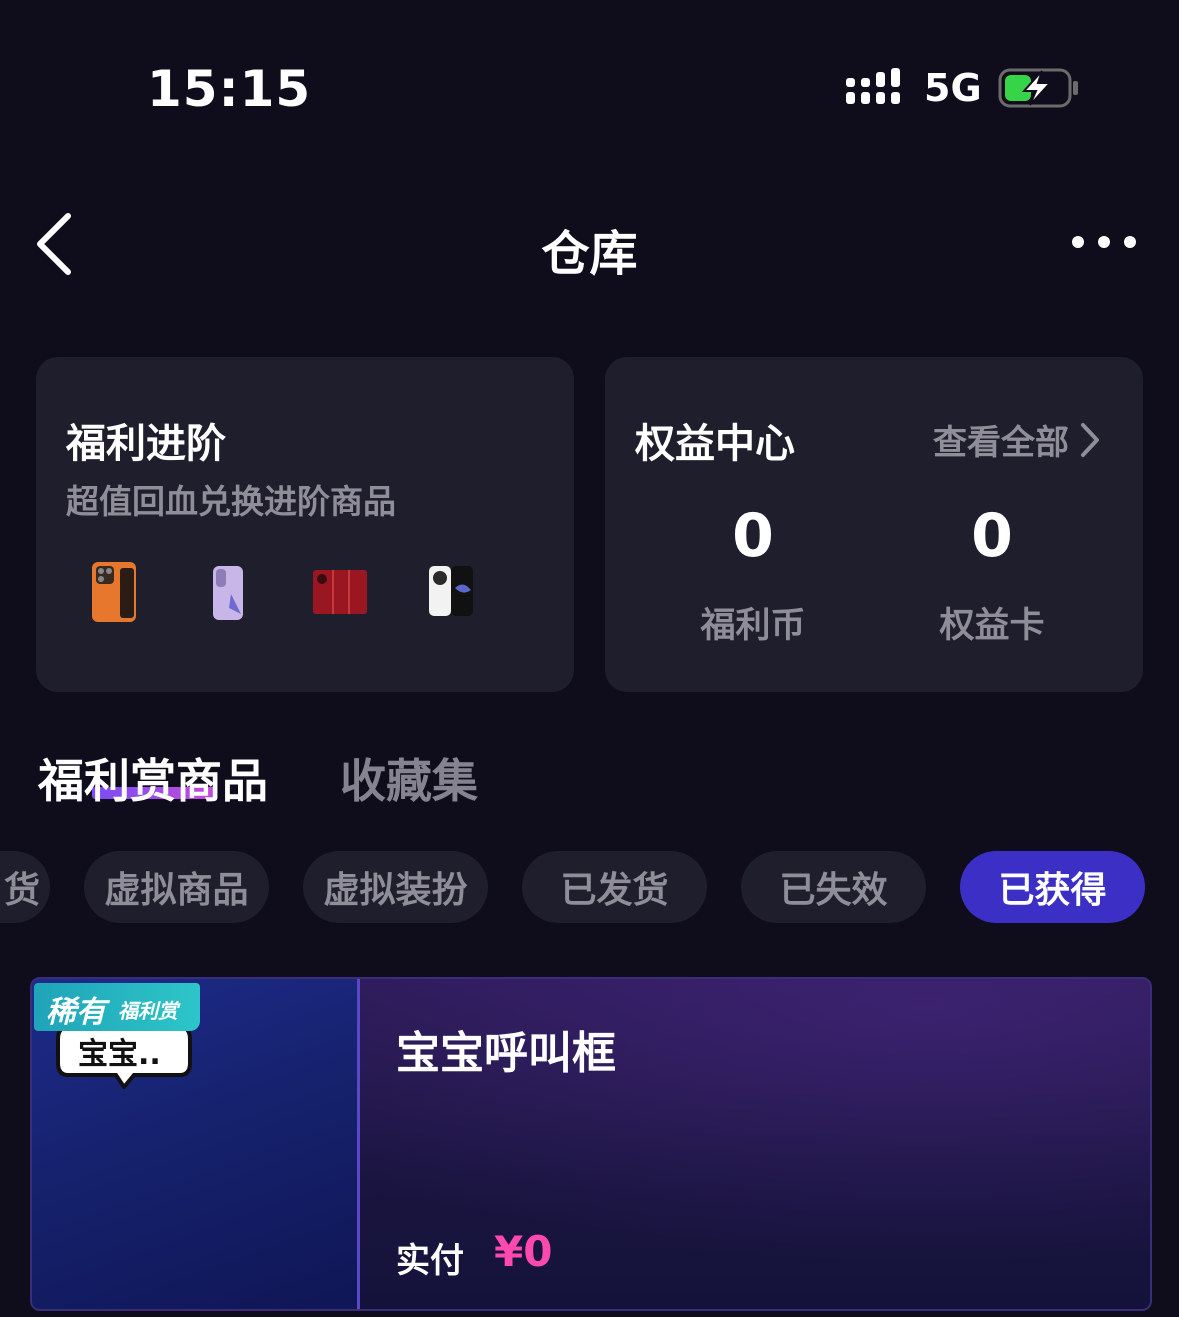 Image resolution: width=1179 pixels, height=1317 pixels. What do you see at coordinates (753, 536) in the screenshot?
I see `welfare-coin-value: 0` at bounding box center [753, 536].